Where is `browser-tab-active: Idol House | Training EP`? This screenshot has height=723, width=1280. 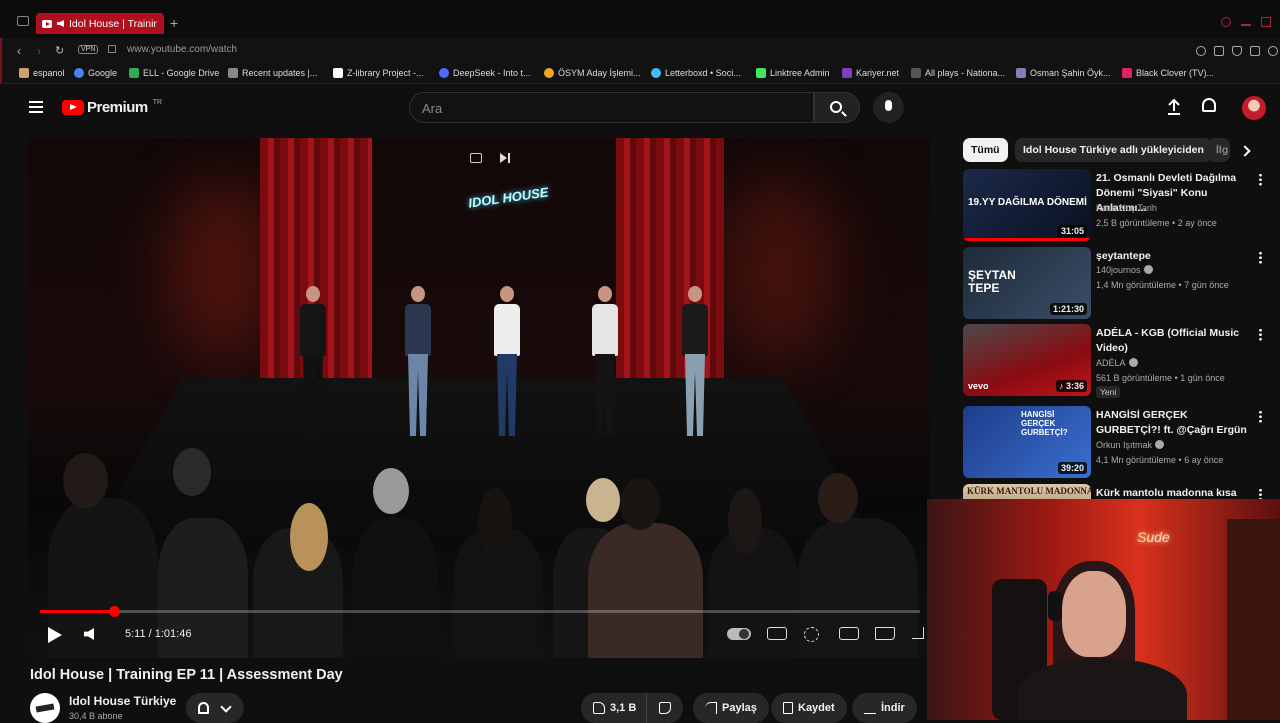
browser-tab-active: Idol House | Training EP is located at coordinates (100, 23).